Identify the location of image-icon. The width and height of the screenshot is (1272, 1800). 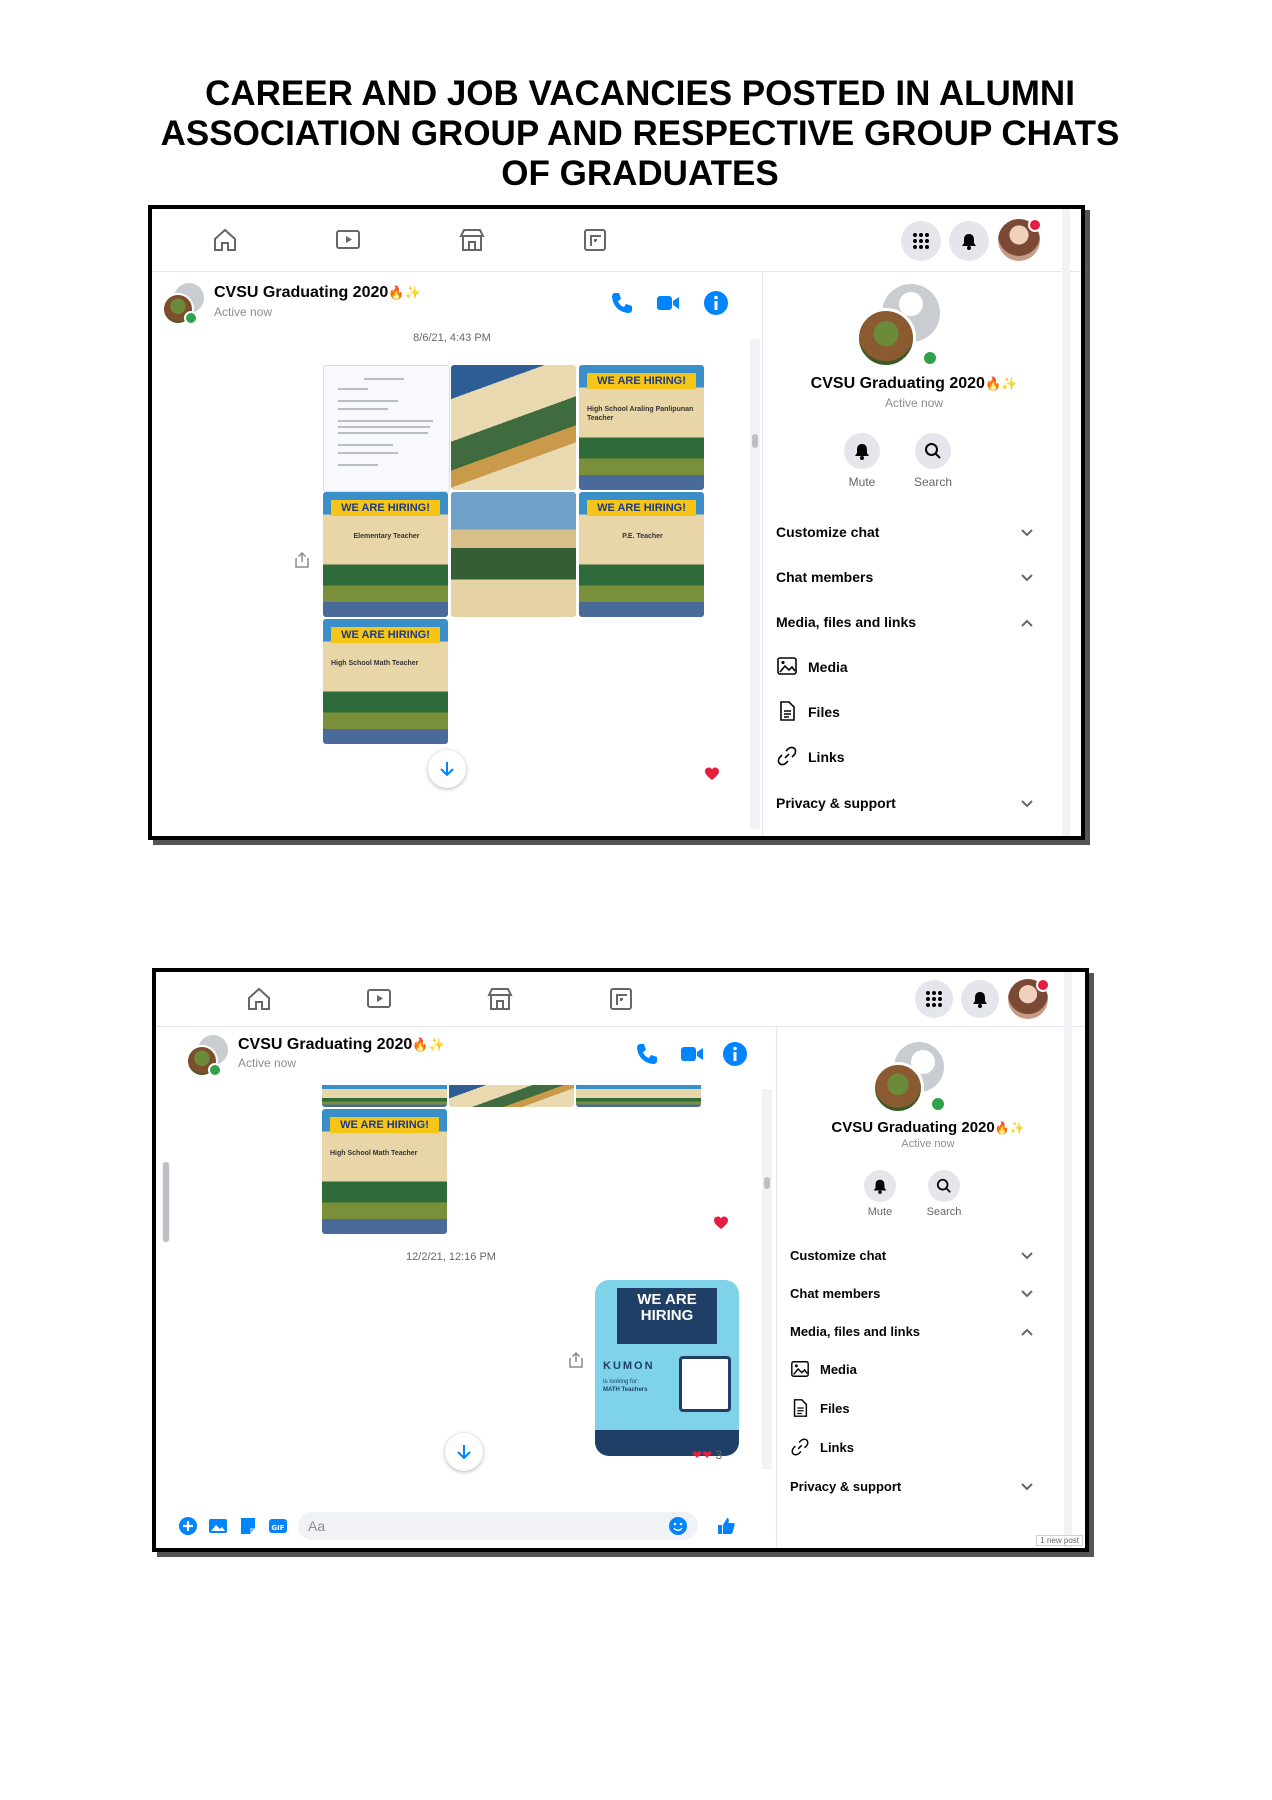
(218, 1526).